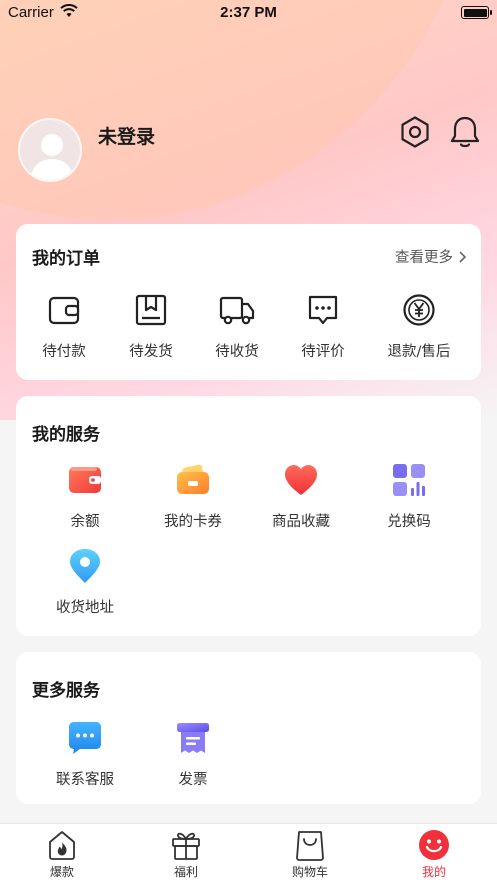  I want to click on order-item-label: 待评价, so click(323, 352).